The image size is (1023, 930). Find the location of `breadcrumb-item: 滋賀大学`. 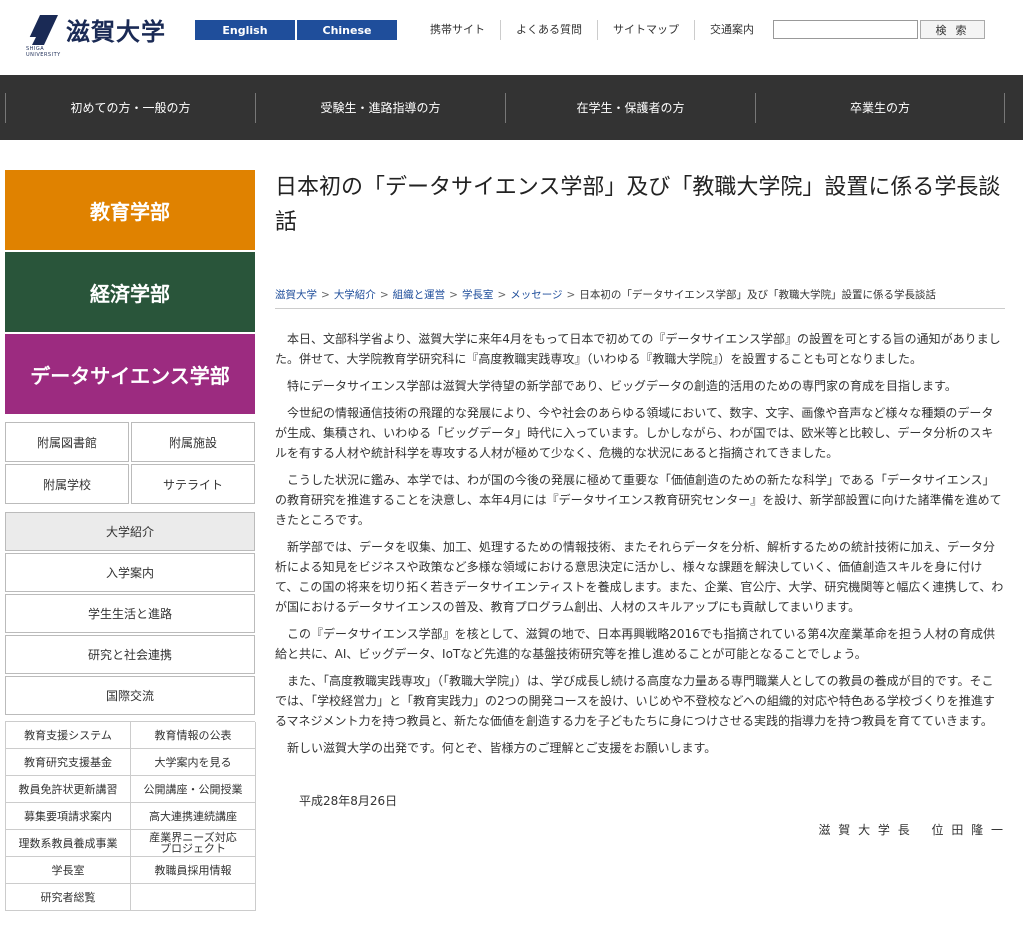

breadcrumb-item: 滋賀大学 is located at coordinates (296, 295).